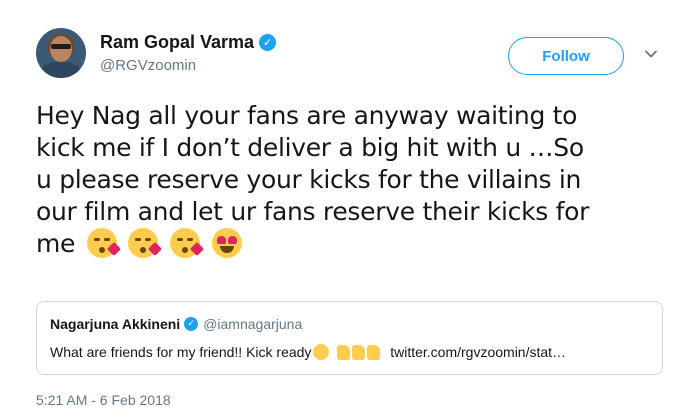 This screenshot has width=700, height=420. I want to click on tweet-line-5-text: me, so click(56, 243).